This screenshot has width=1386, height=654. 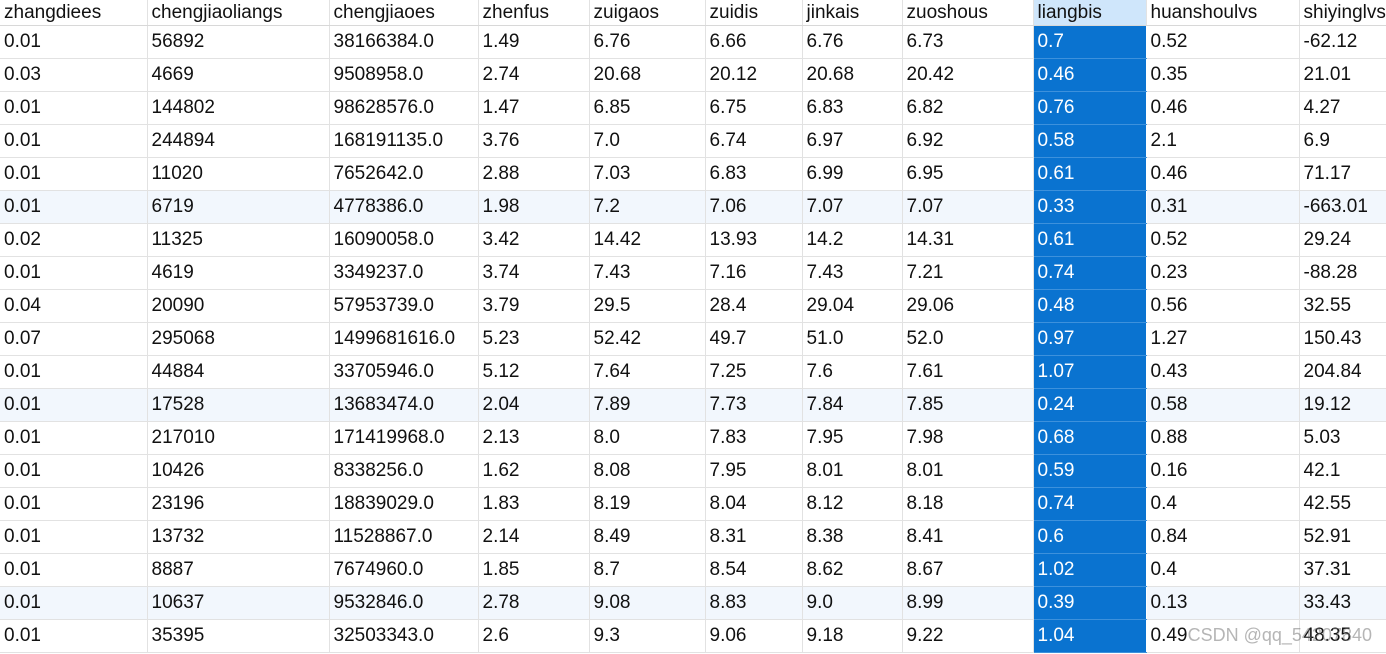 What do you see at coordinates (647, 141) in the screenshot?
I see `cell-zuigaos: 7.0` at bounding box center [647, 141].